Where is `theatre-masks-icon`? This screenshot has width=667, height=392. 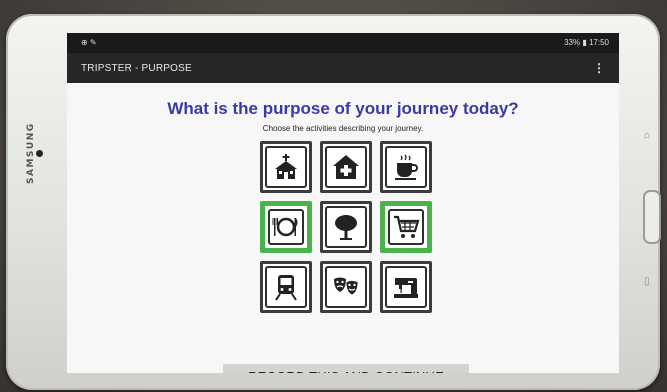
theatre-masks-icon is located at coordinates (346, 286).